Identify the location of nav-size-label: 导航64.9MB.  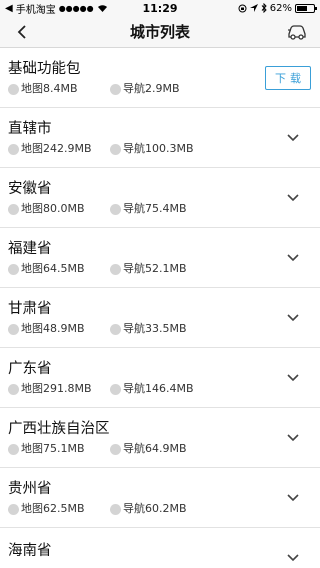
(155, 448).